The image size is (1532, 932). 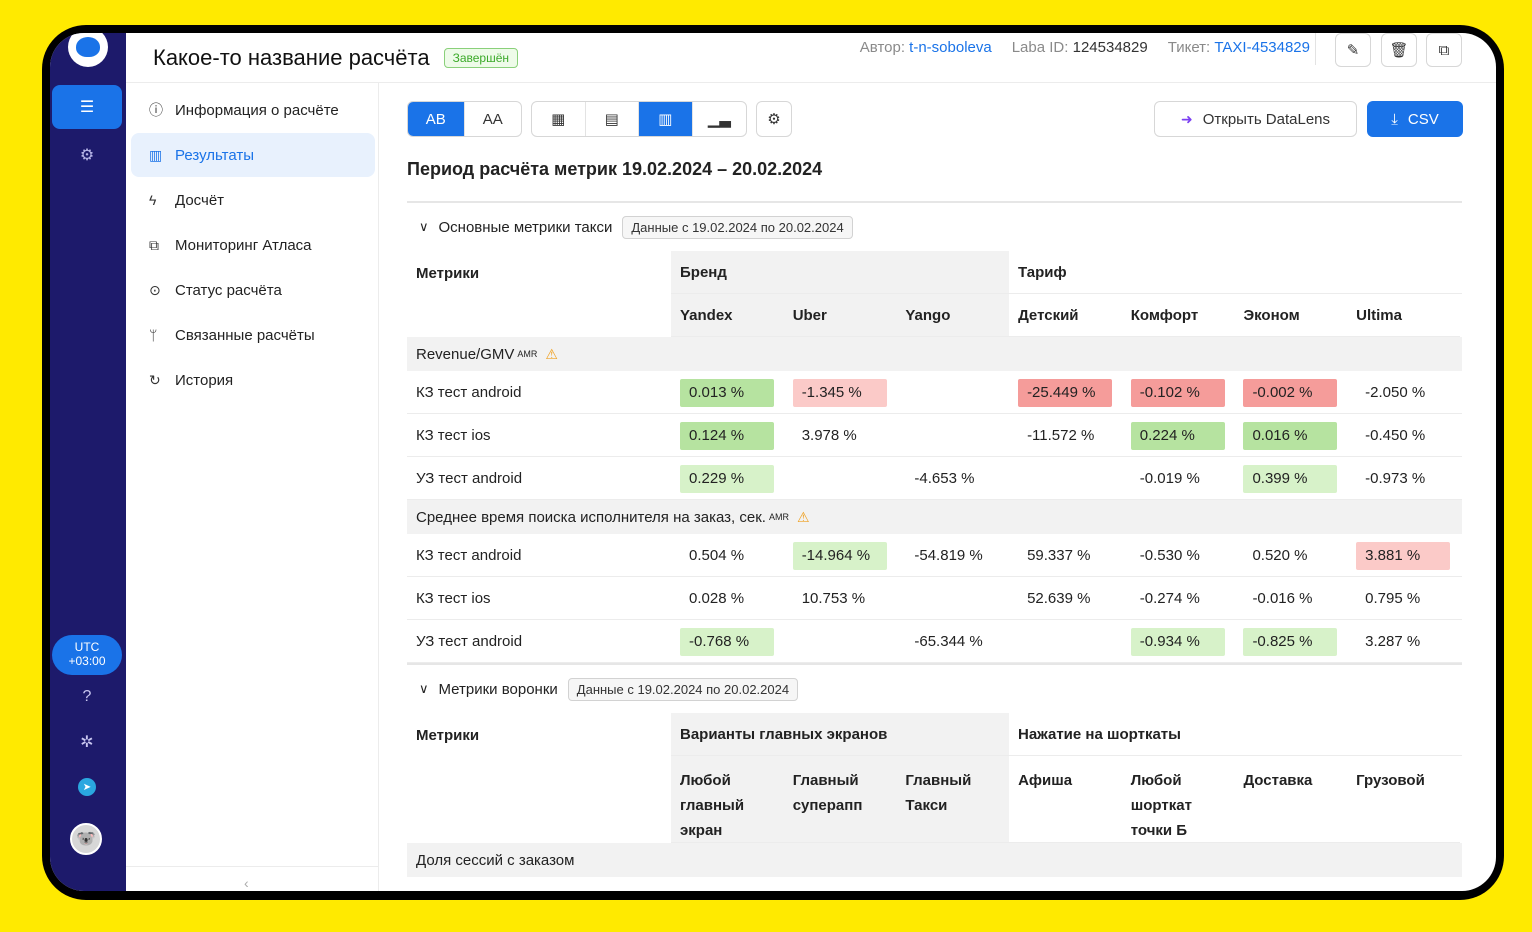 What do you see at coordinates (1399, 50) in the screenshot?
I see `trash-icon: 🗑` at bounding box center [1399, 50].